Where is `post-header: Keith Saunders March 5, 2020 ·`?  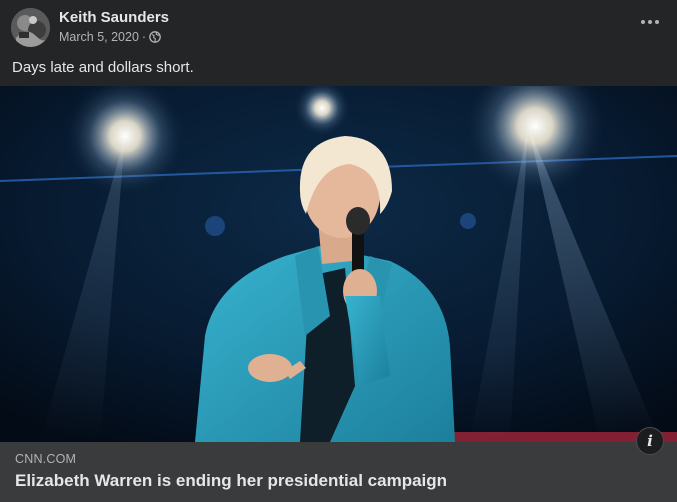 post-header: Keith Saunders March 5, 2020 · is located at coordinates (338, 27).